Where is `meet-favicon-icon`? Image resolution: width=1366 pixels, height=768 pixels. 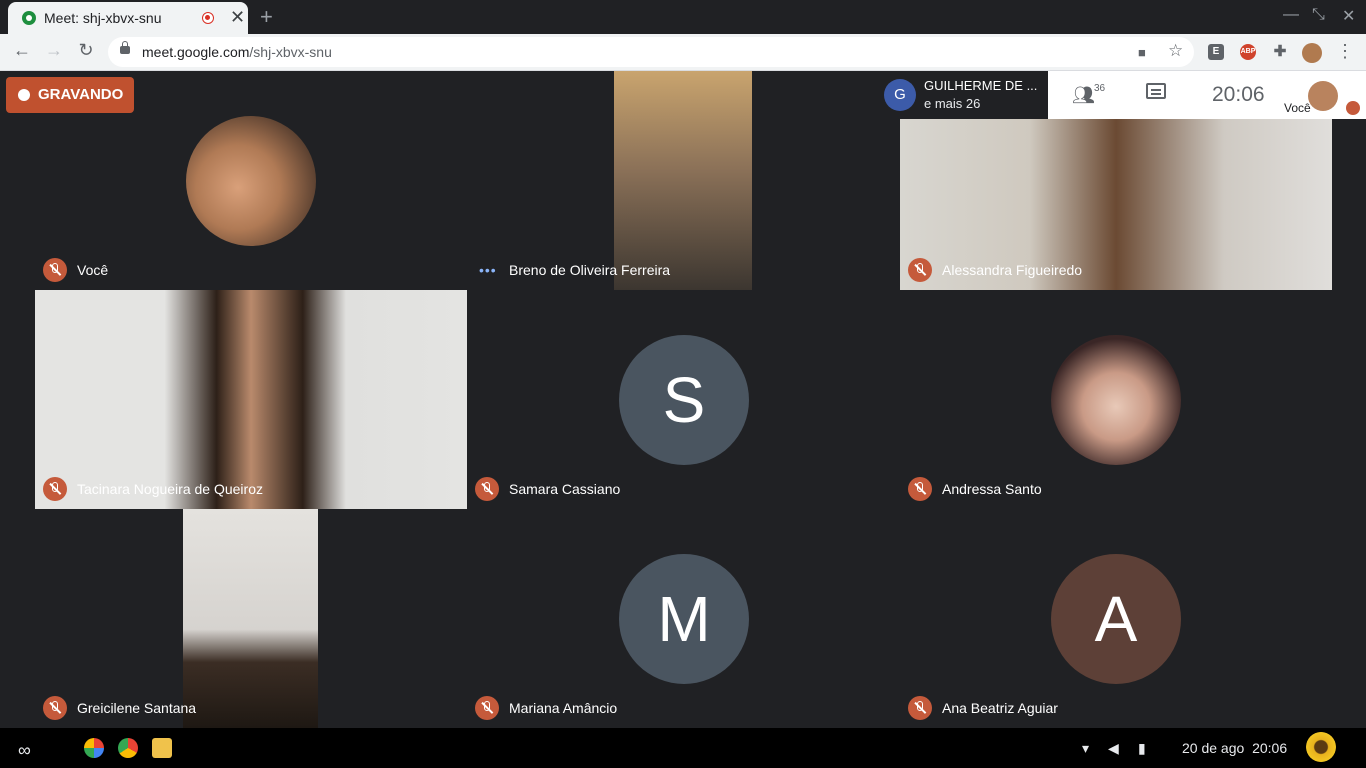
meet-favicon-icon is located at coordinates (29, 18).